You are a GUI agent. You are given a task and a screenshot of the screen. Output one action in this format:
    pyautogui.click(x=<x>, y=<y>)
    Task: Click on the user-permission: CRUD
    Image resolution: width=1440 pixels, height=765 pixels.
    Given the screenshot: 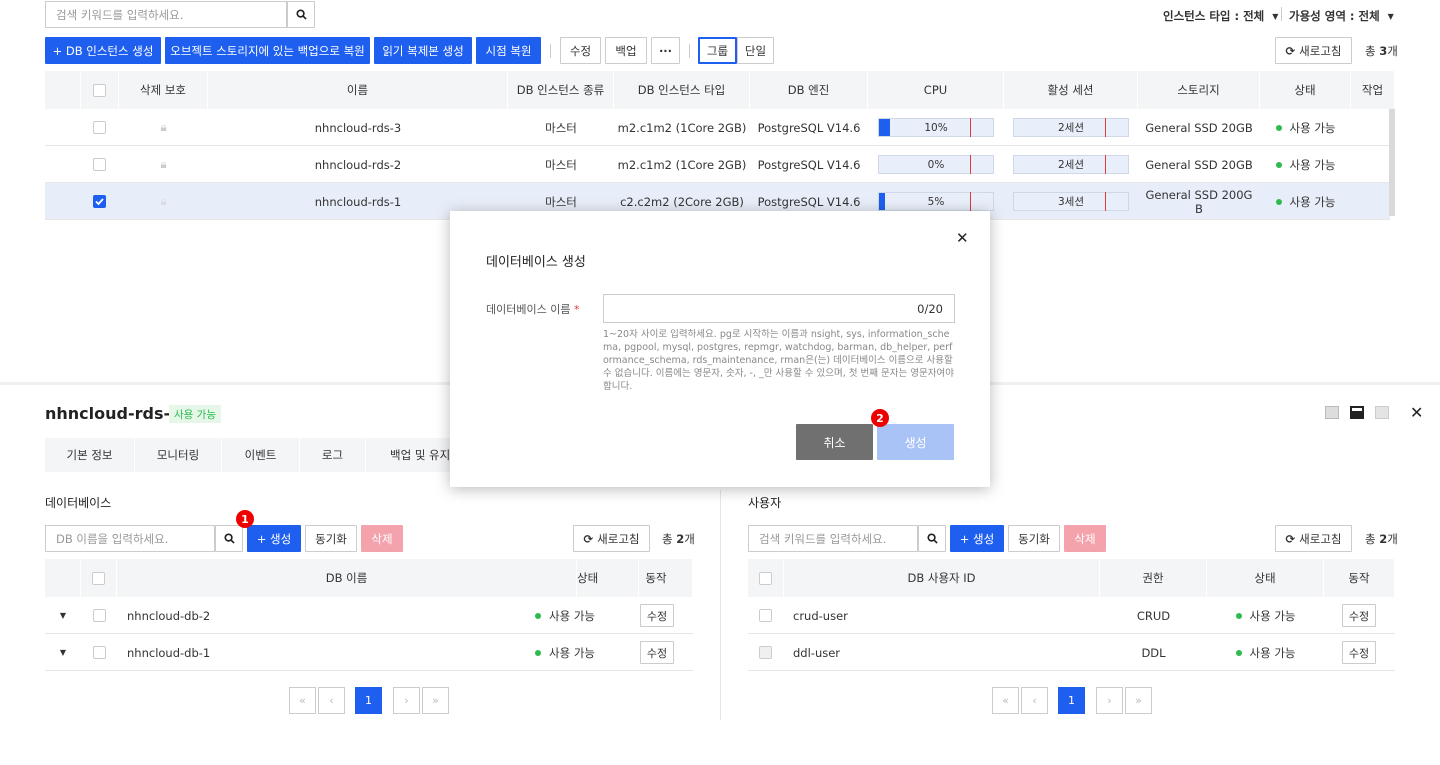 What is the action you would take?
    pyautogui.click(x=1153, y=615)
    